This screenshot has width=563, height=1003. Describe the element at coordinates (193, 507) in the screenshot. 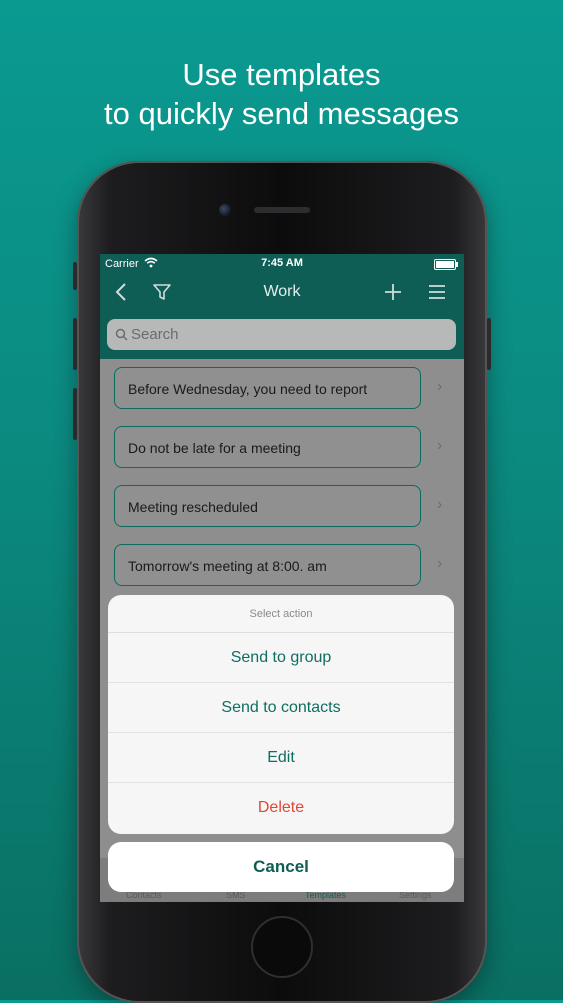

I see `template-text: Meeting rescheduled` at that location.